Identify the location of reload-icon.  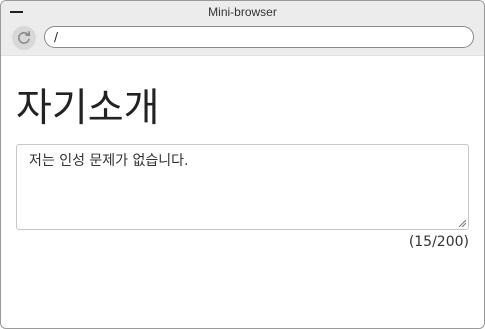
(24, 37).